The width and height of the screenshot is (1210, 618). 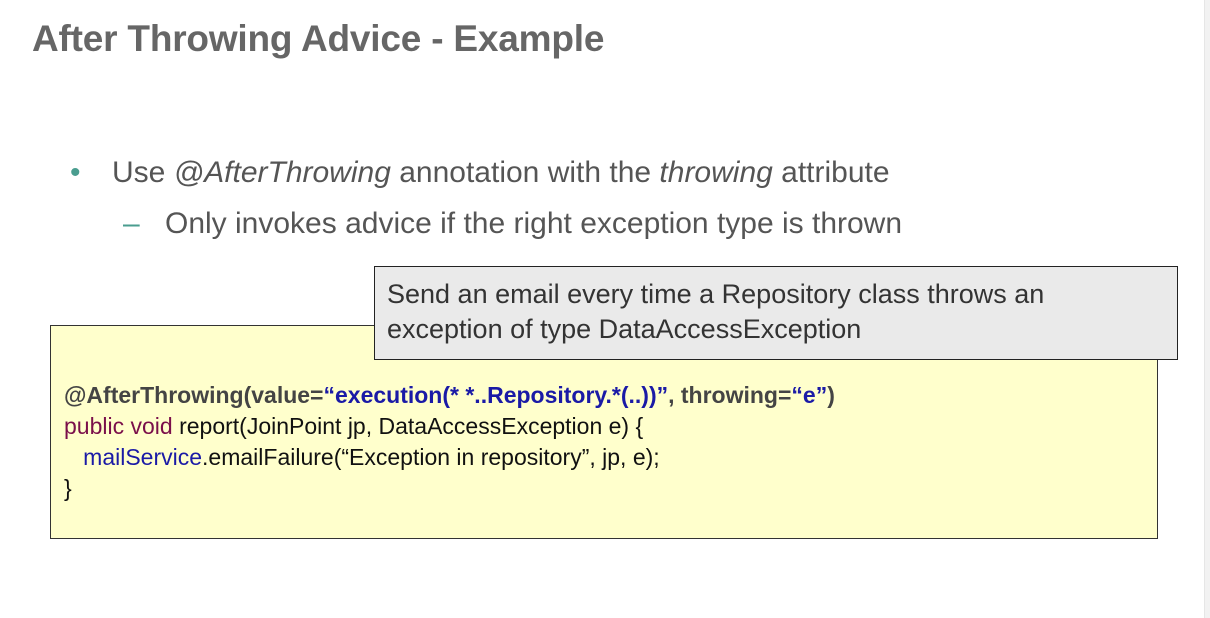 What do you see at coordinates (194, 395) in the screenshot?
I see `code-annotation: @AfterThrowing(value=` at bounding box center [194, 395].